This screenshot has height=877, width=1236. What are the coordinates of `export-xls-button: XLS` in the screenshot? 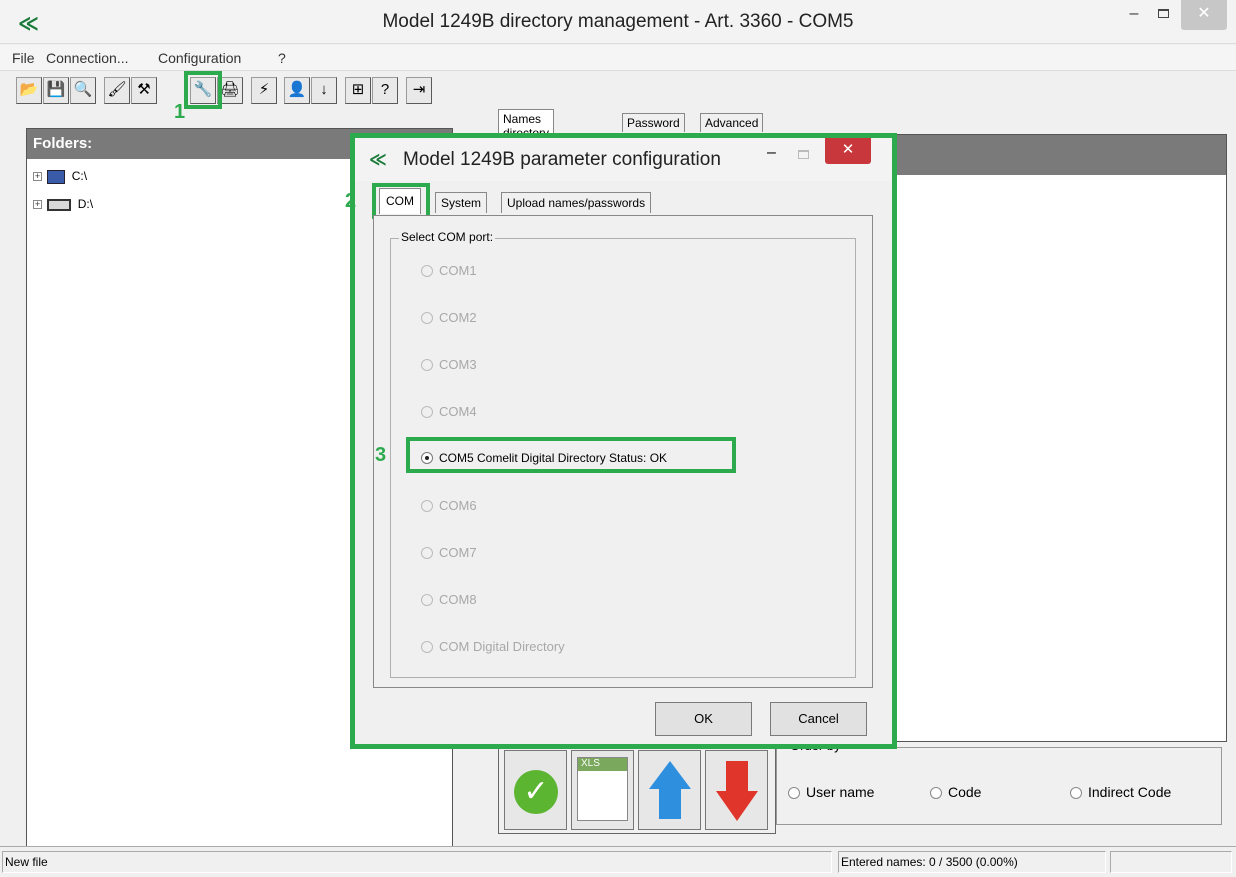 It's located at (602, 790).